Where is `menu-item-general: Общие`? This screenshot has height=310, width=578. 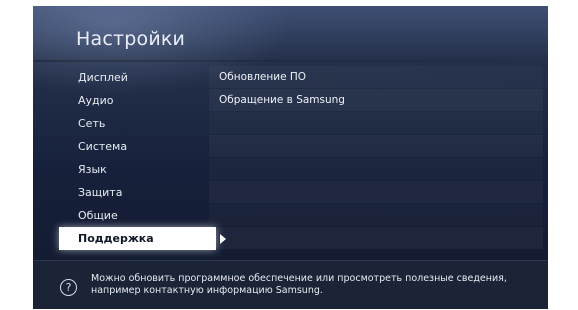
menu-item-general: Общие is located at coordinates (137, 215).